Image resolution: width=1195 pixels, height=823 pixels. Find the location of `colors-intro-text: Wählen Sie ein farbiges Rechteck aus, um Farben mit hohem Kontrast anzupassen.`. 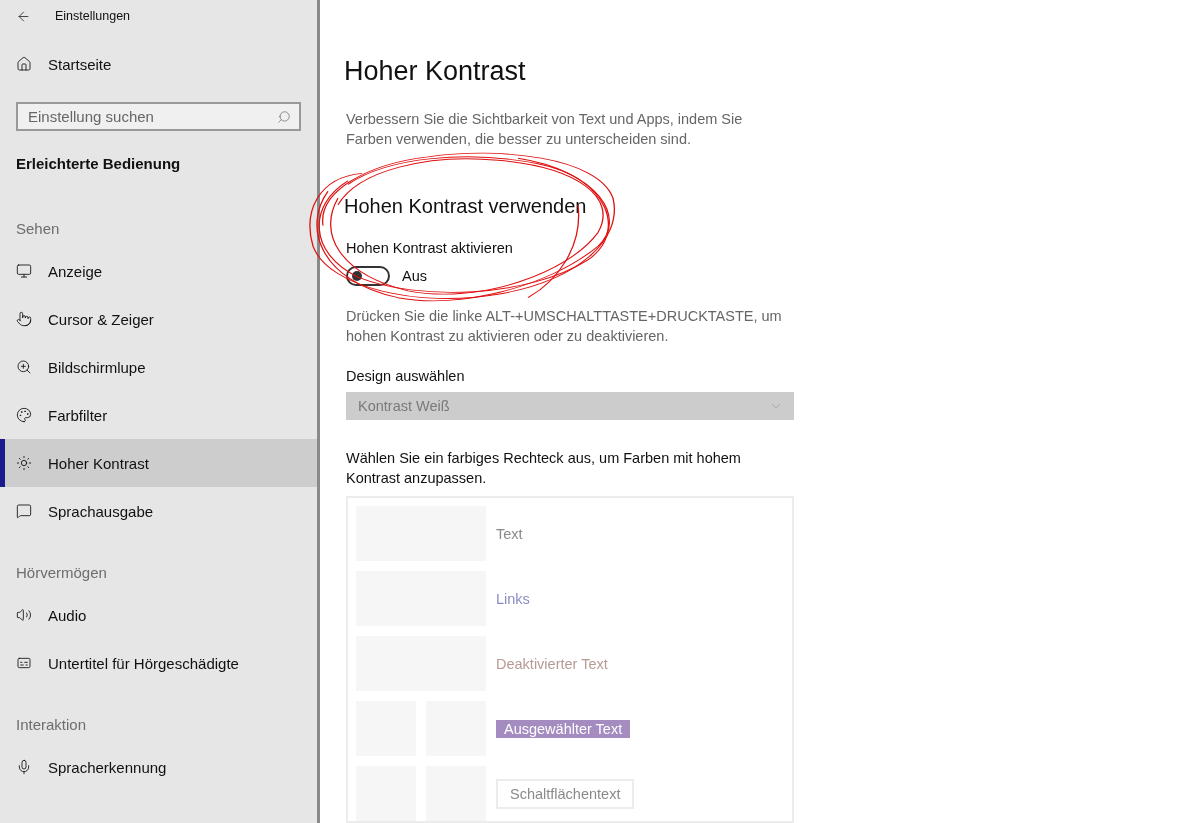

colors-intro-text: Wählen Sie ein farbiges Rechteck aus, um Farben mit hohem Kontrast anzupassen. is located at coordinates (544, 468).